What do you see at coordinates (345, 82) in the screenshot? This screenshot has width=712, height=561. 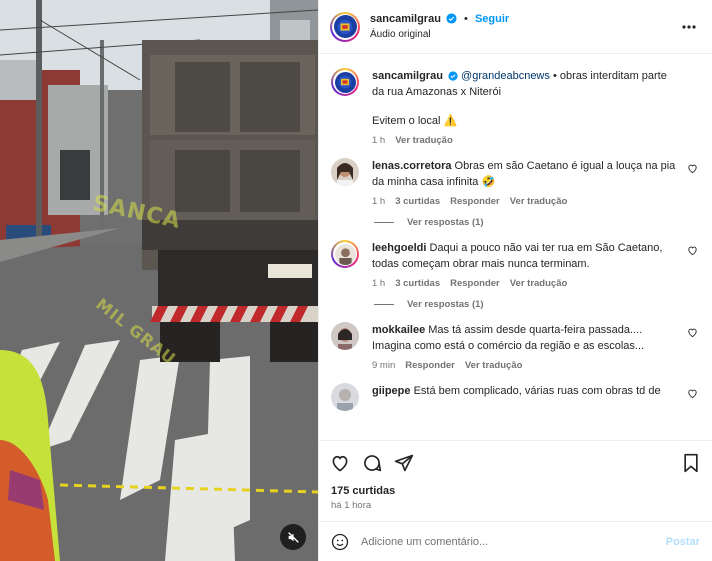 I see `caption-avatar` at bounding box center [345, 82].